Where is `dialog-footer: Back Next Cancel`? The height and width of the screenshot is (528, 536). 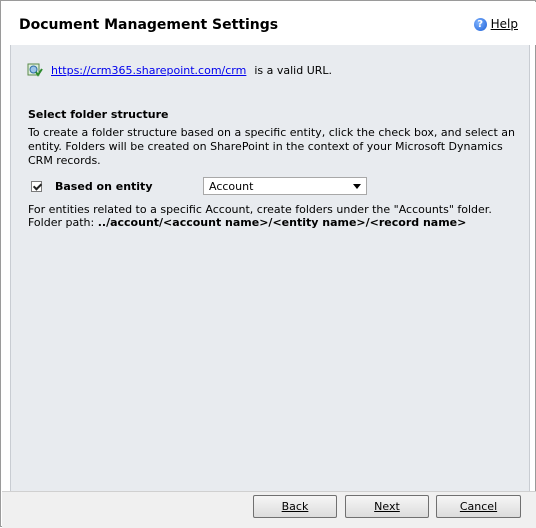
dialog-footer: Back Next Cancel is located at coordinates (269, 509).